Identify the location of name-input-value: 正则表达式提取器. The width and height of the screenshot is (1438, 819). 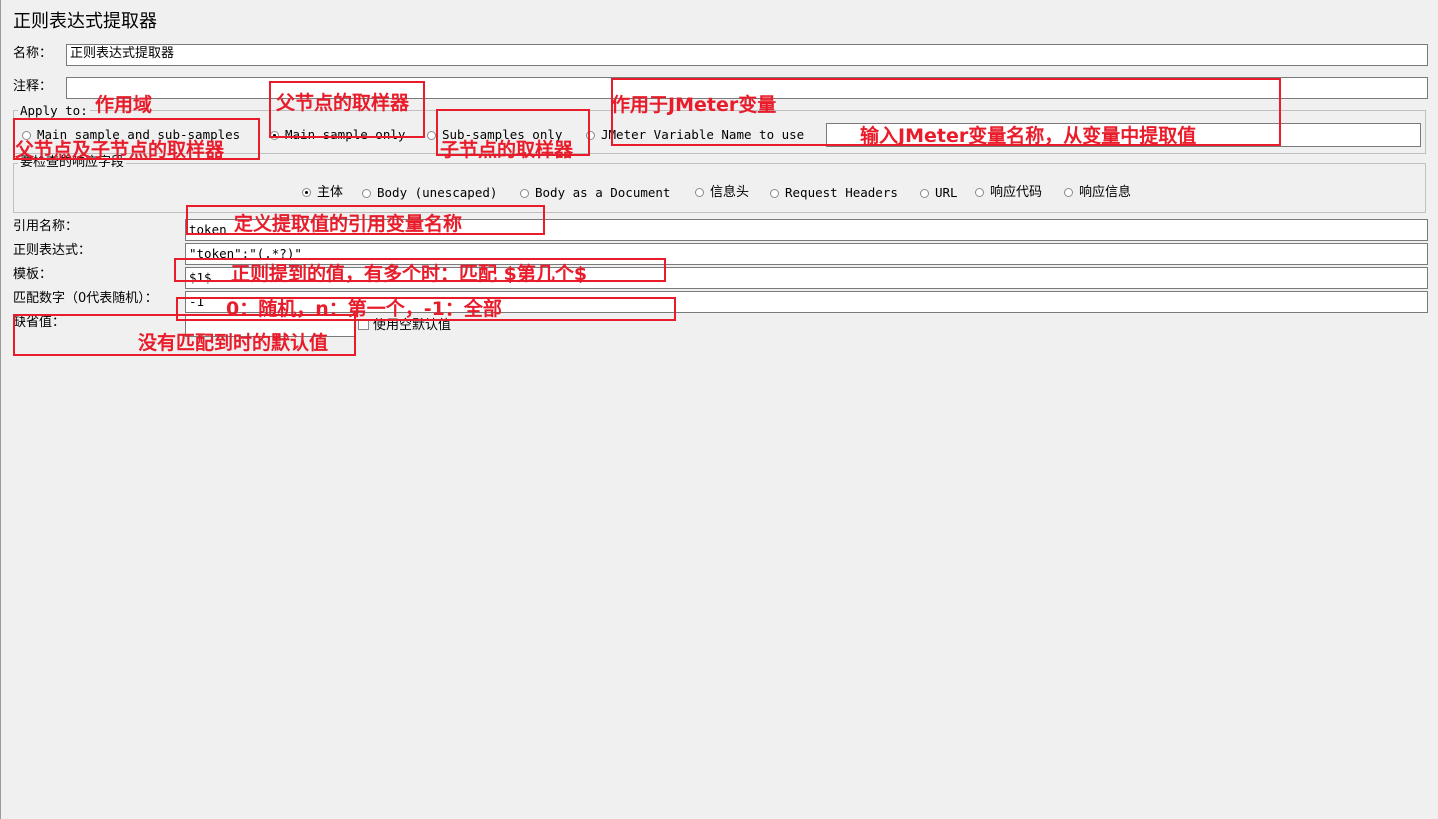
(122, 53).